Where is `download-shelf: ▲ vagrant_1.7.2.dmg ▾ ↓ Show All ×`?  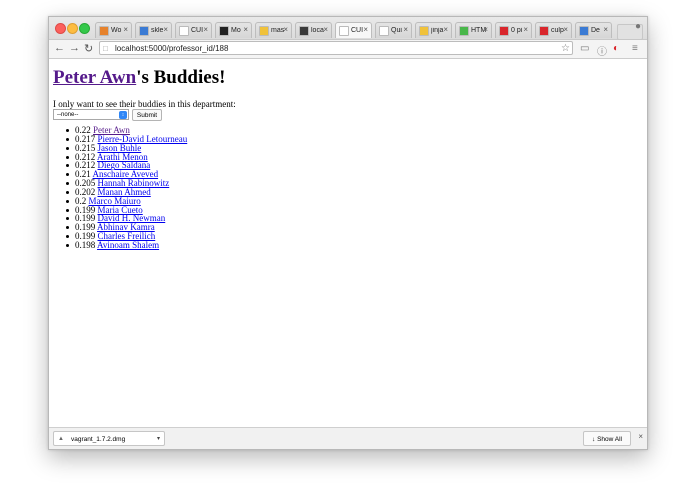 download-shelf: ▲ vagrant_1.7.2.dmg ▾ ↓ Show All × is located at coordinates (348, 438).